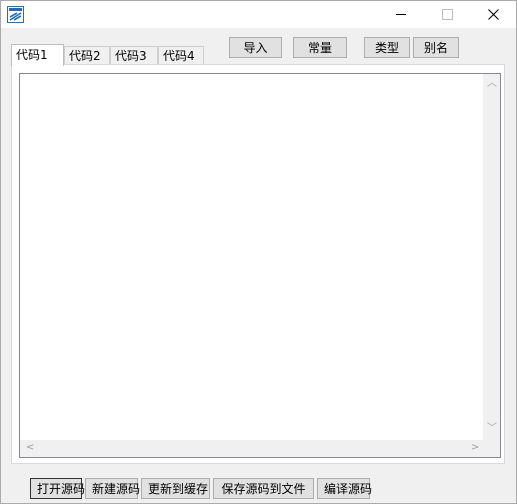 The image size is (517, 504). What do you see at coordinates (251, 448) in the screenshot?
I see `horizontal-scrollbar: < >` at bounding box center [251, 448].